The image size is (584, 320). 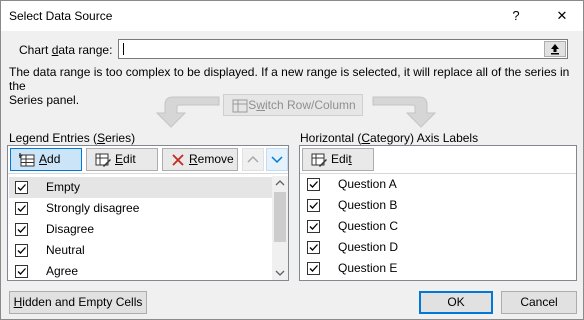 What do you see at coordinates (368, 268) in the screenshot?
I see `axis-item-label: Question E` at bounding box center [368, 268].